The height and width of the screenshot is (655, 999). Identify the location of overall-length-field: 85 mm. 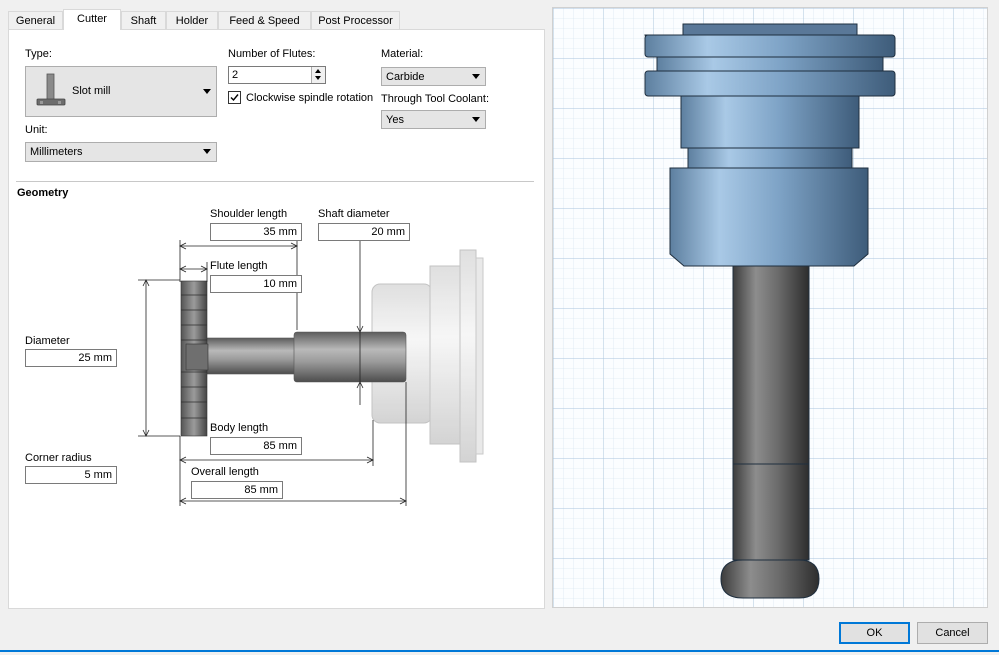
(237, 490).